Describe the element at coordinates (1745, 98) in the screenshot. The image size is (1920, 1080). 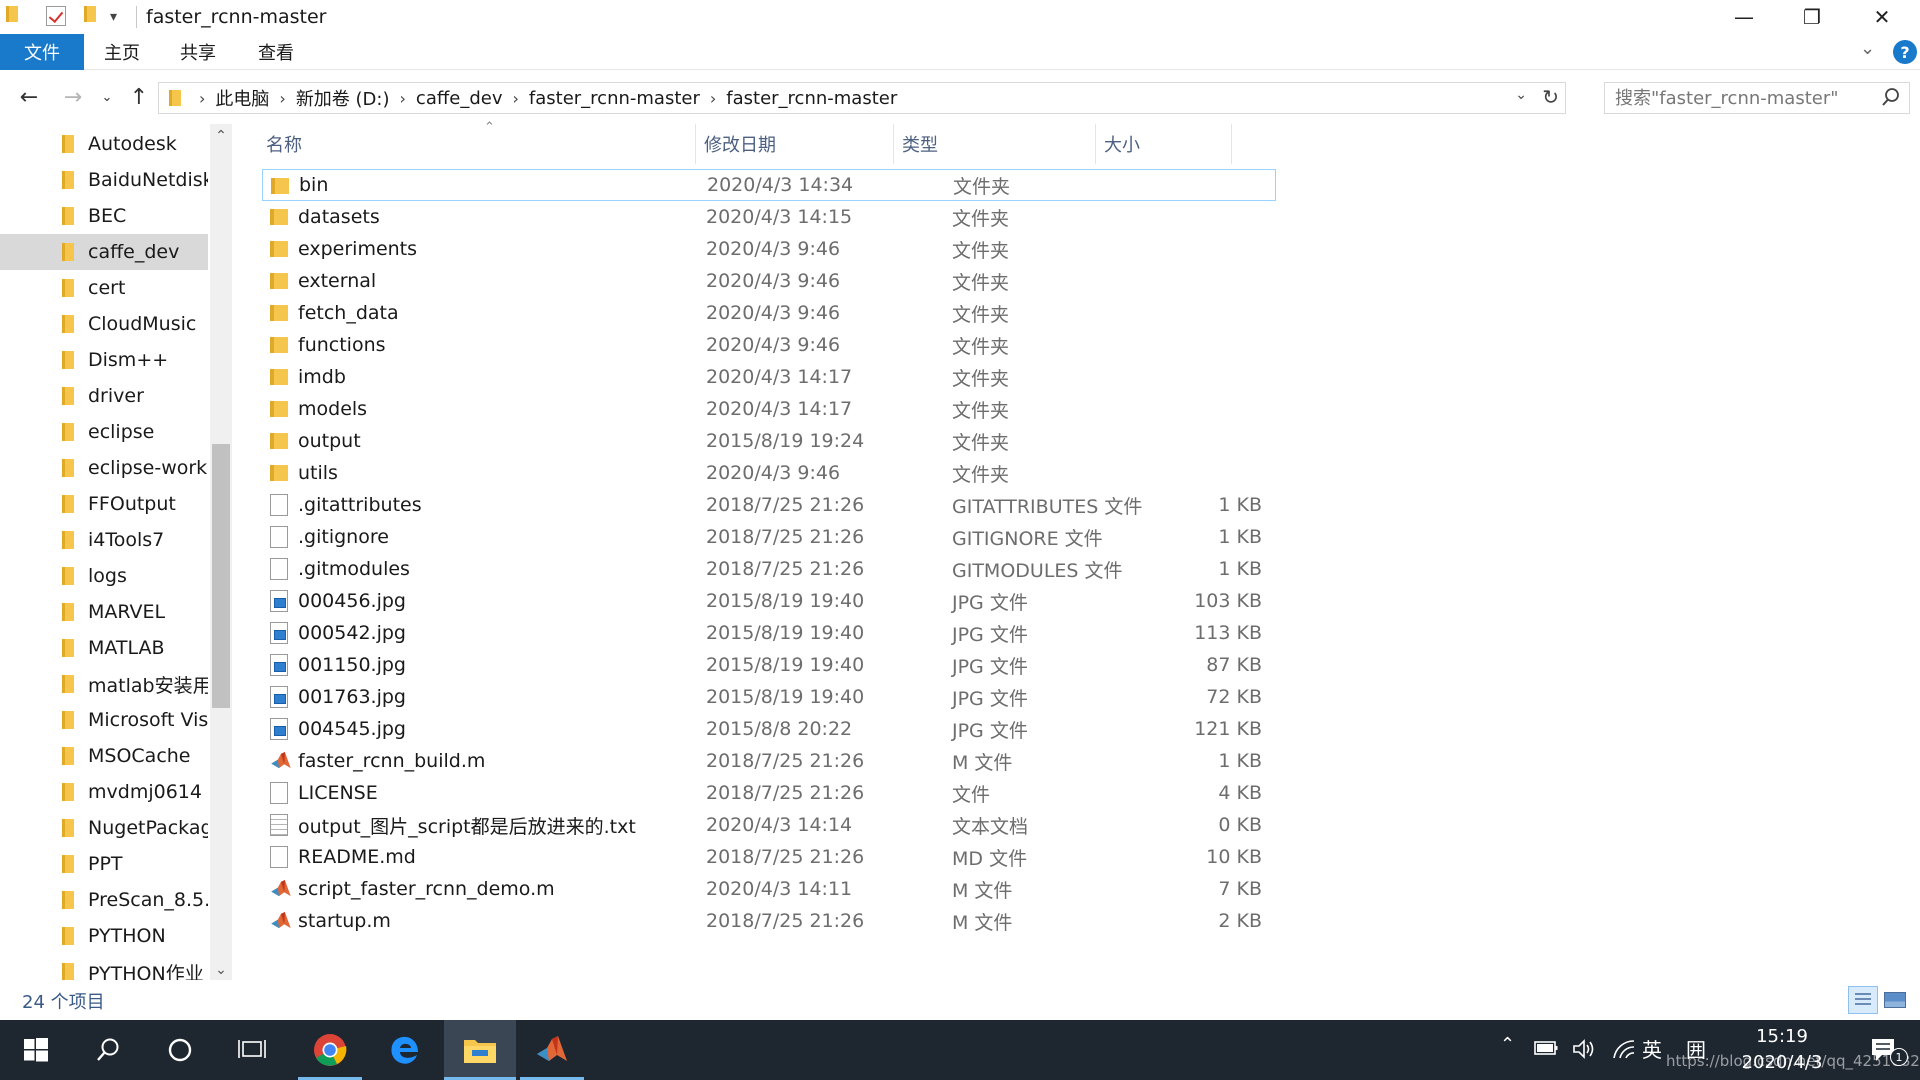
I see `search-input` at that location.